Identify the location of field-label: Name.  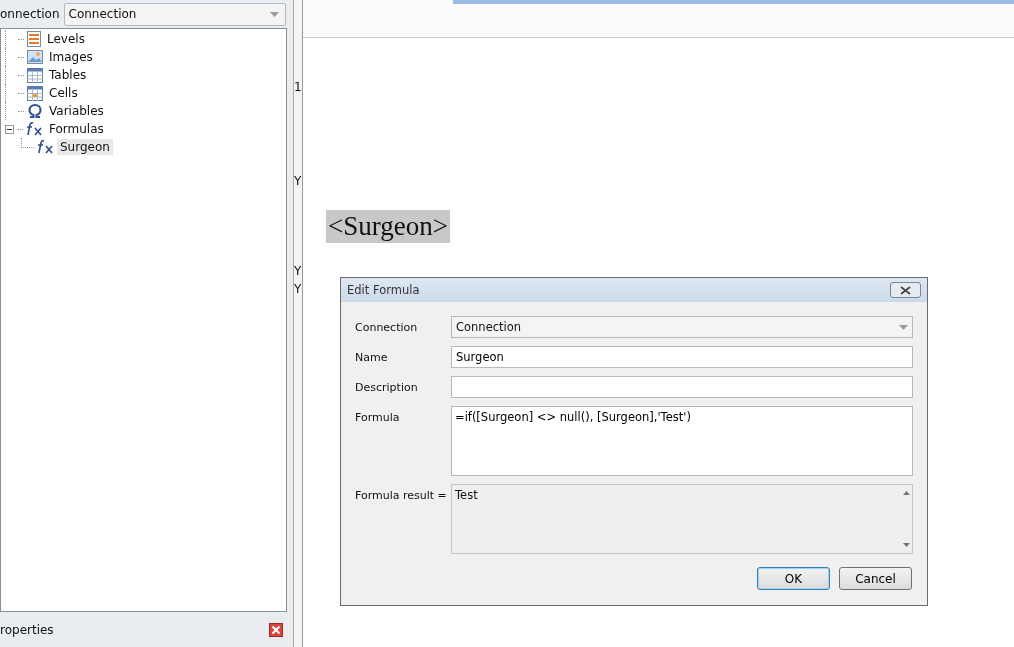
(372, 358).